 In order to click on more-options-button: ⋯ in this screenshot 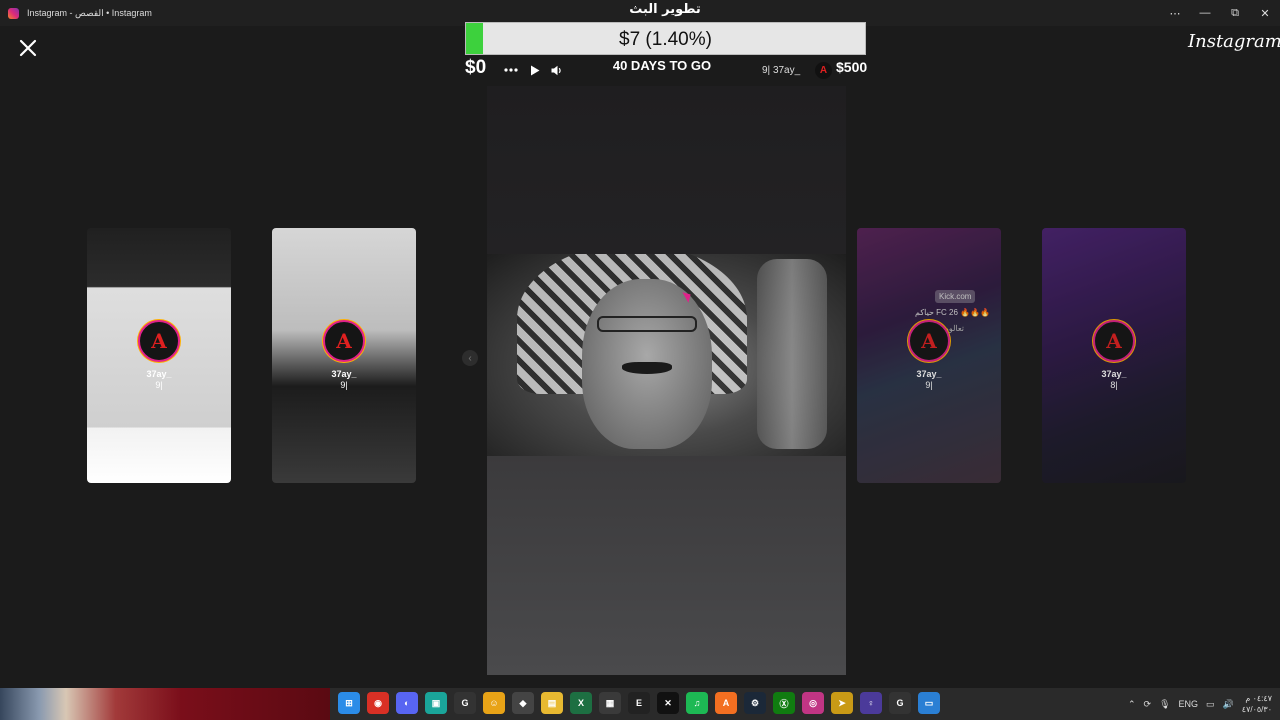, I will do `click(1175, 13)`.